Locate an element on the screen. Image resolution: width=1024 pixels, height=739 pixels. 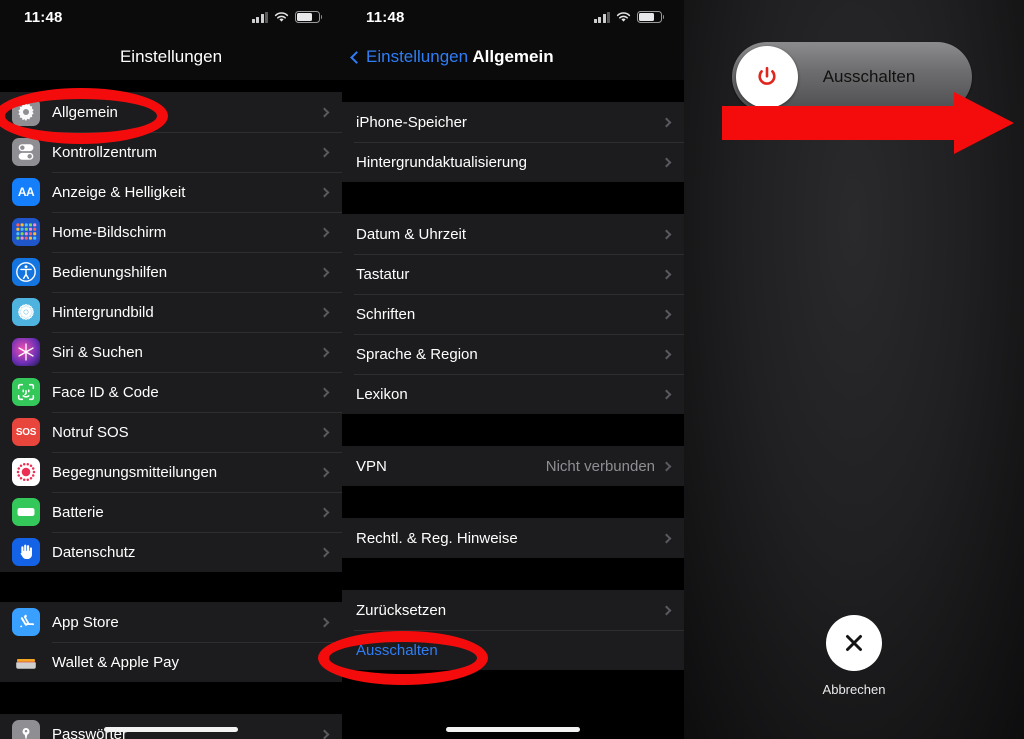
general-row-label: Schriften is located at coordinates (386, 314).